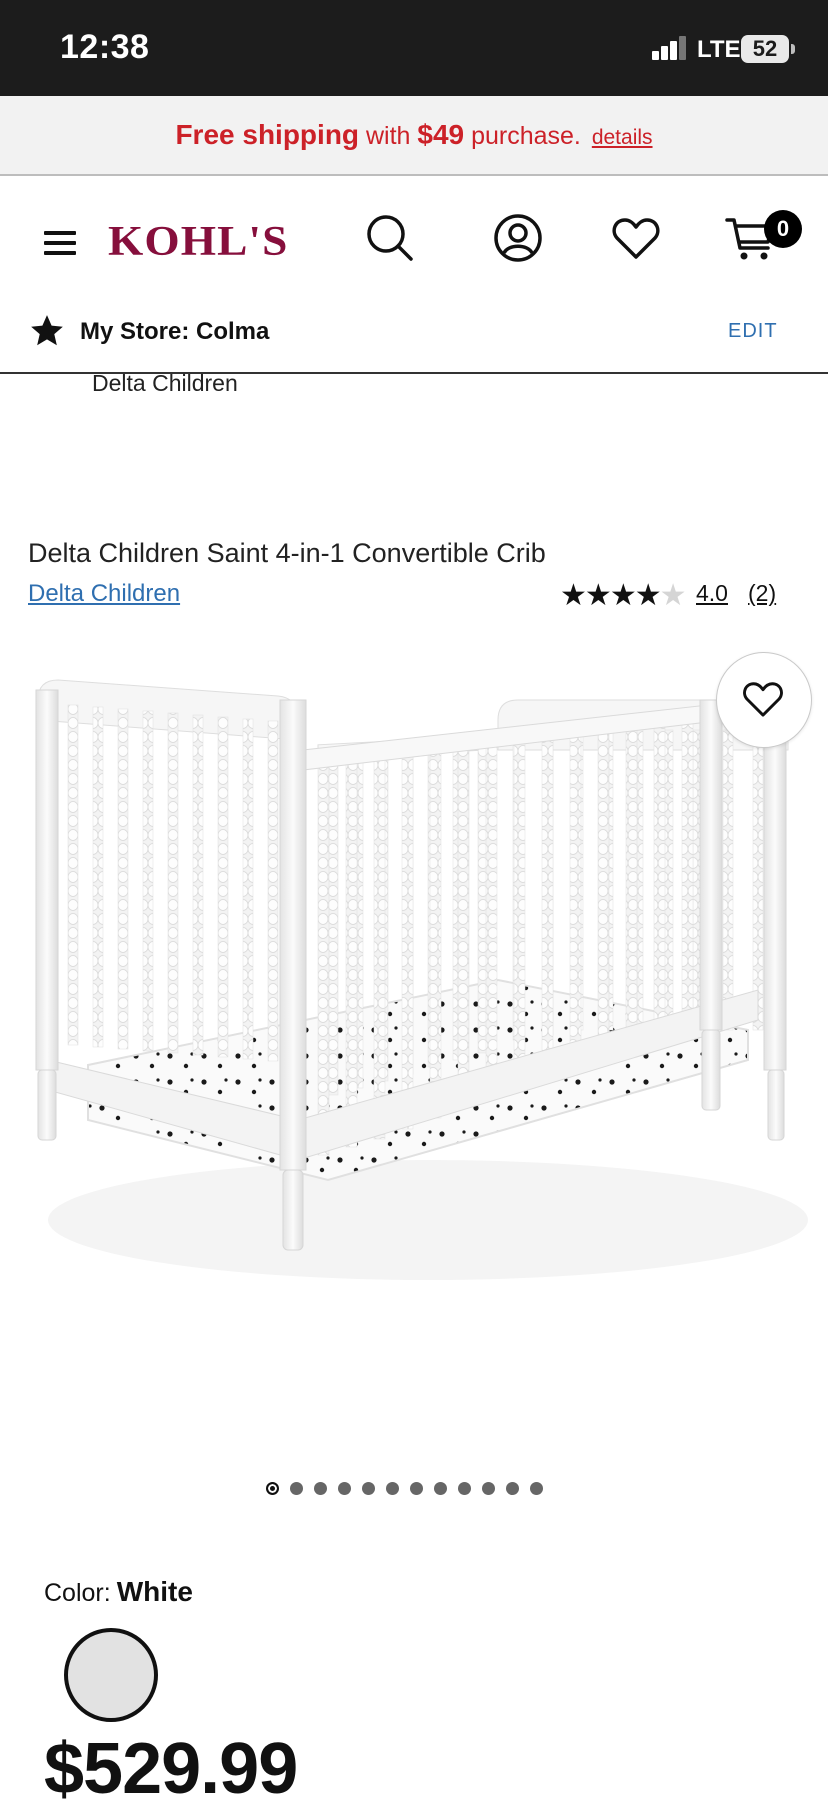 The image size is (828, 1810). I want to click on edit-store-link: EDIT, so click(753, 331).